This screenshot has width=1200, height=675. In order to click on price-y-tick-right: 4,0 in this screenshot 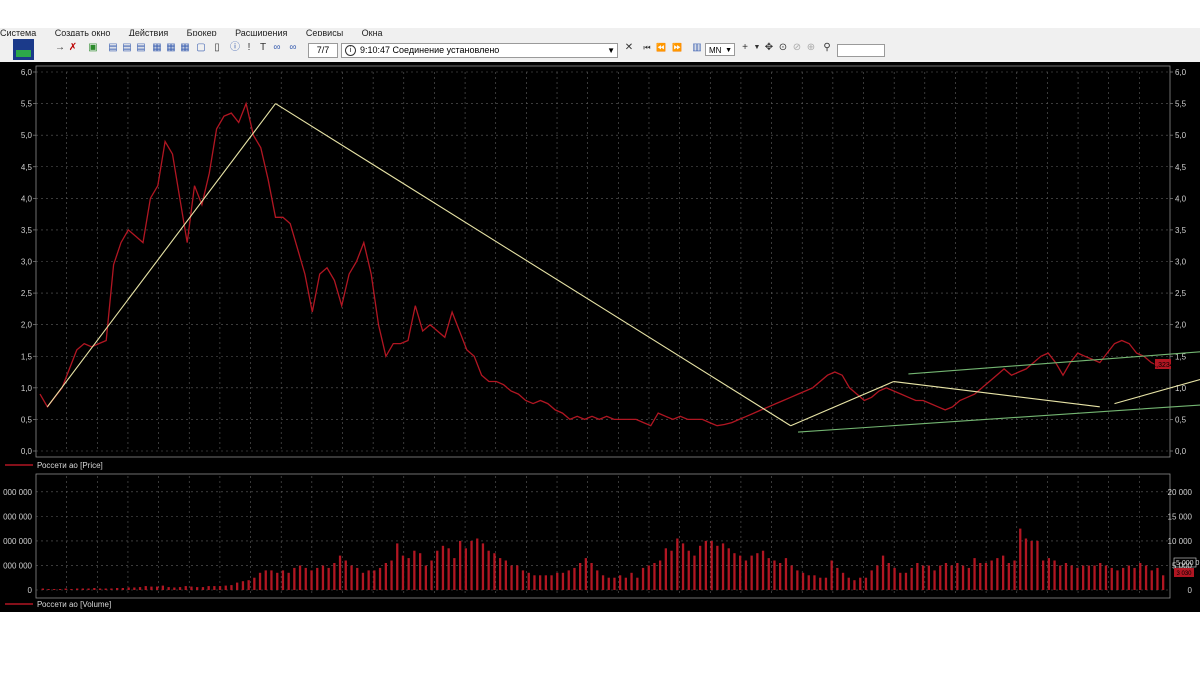, I will do `click(1181, 198)`.